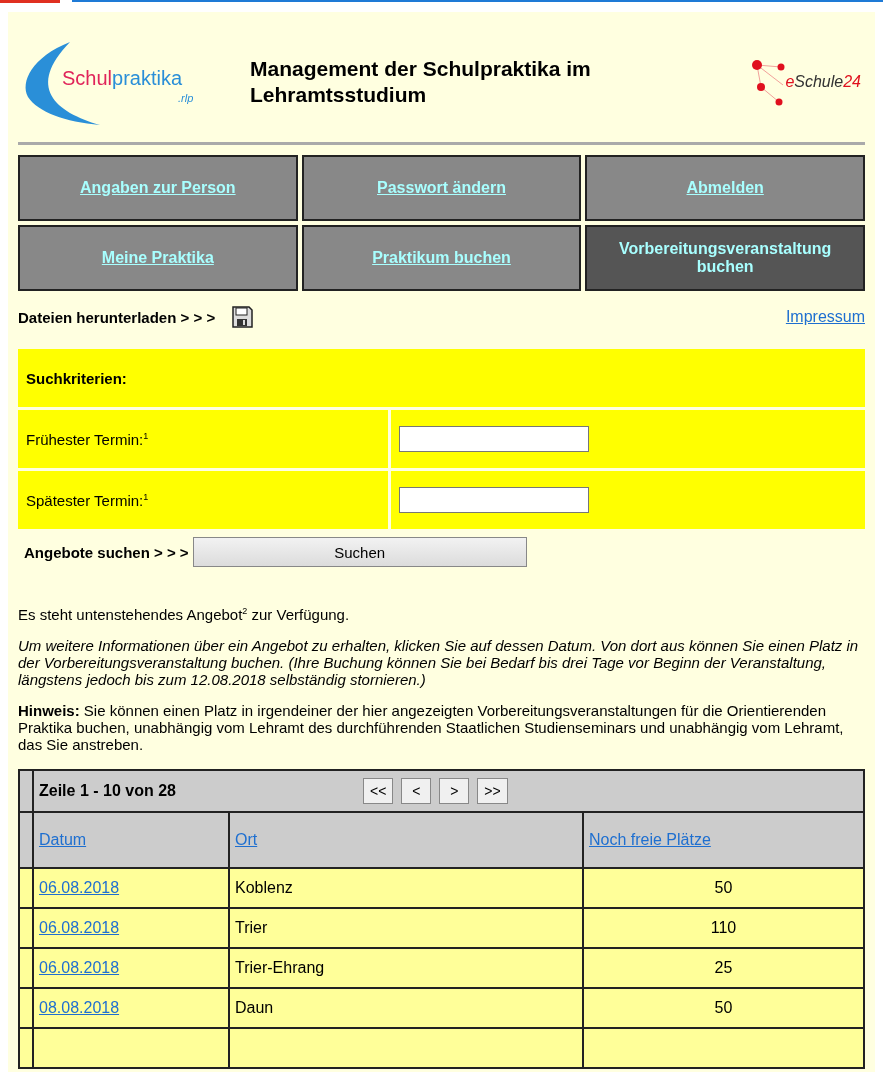 The image size is (883, 1077). Describe the element at coordinates (723, 928) in the screenshot. I see `table-cell: 110` at that location.